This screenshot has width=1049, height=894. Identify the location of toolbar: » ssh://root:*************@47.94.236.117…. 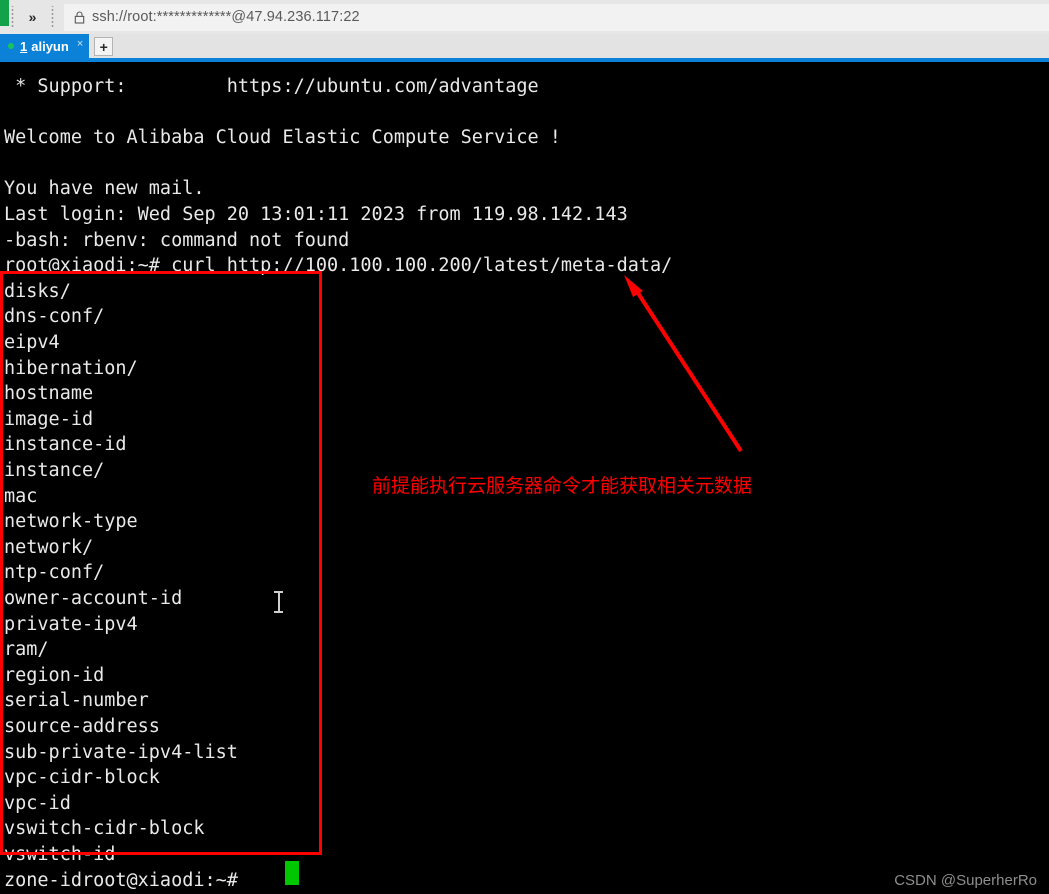
(524, 17).